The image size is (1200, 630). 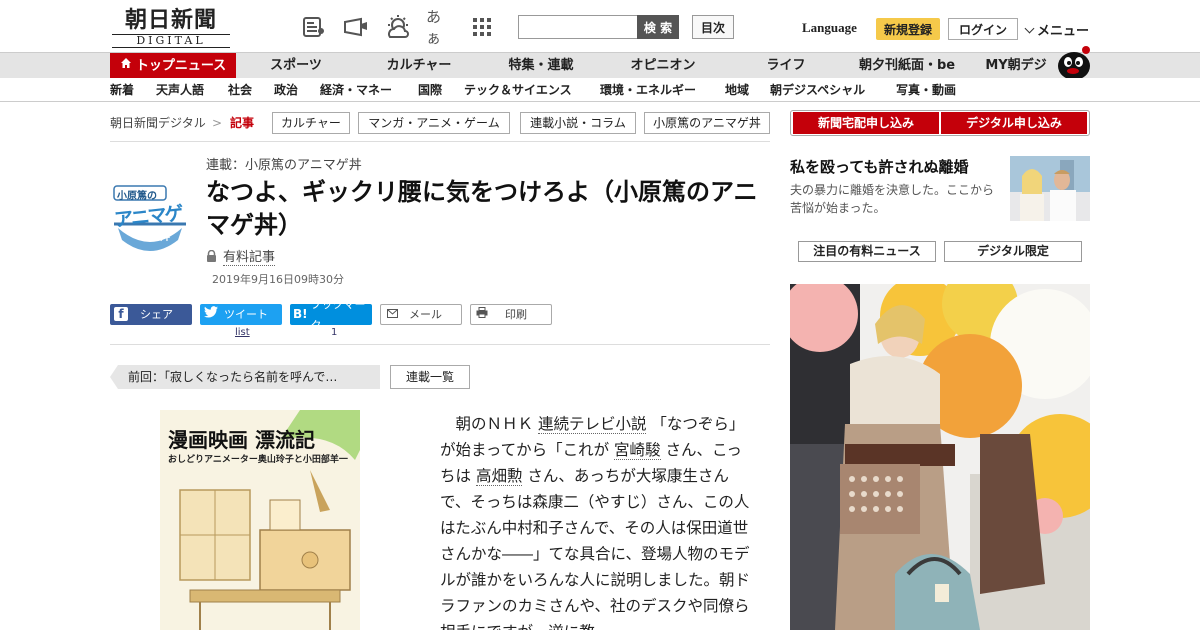 I want to click on toc-button: 目次, so click(x=713, y=27).